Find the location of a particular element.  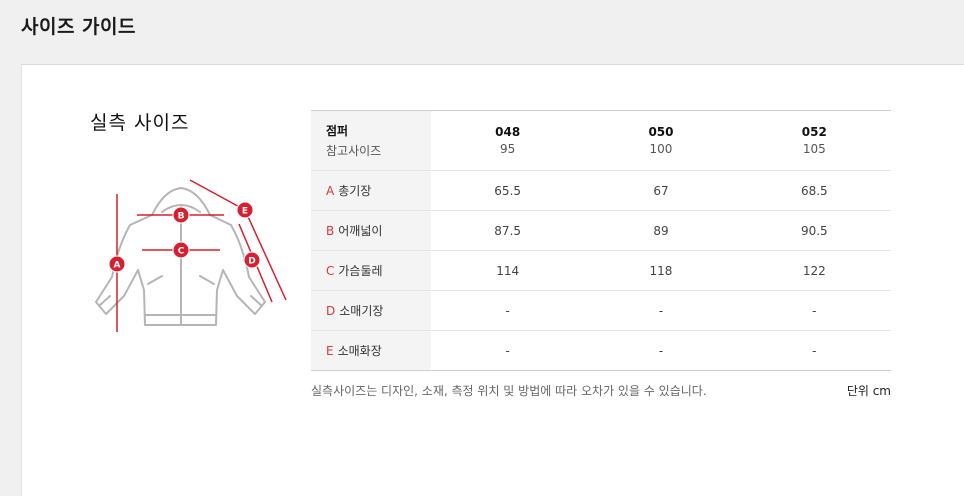

row-name: 가슴둘레 is located at coordinates (360, 271).